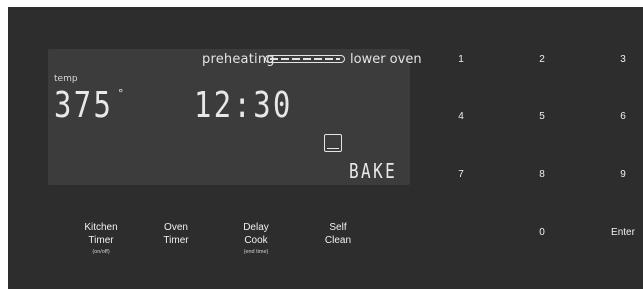 This screenshot has height=289, width=643. I want to click on self-clean-line1: Self, so click(338, 227).